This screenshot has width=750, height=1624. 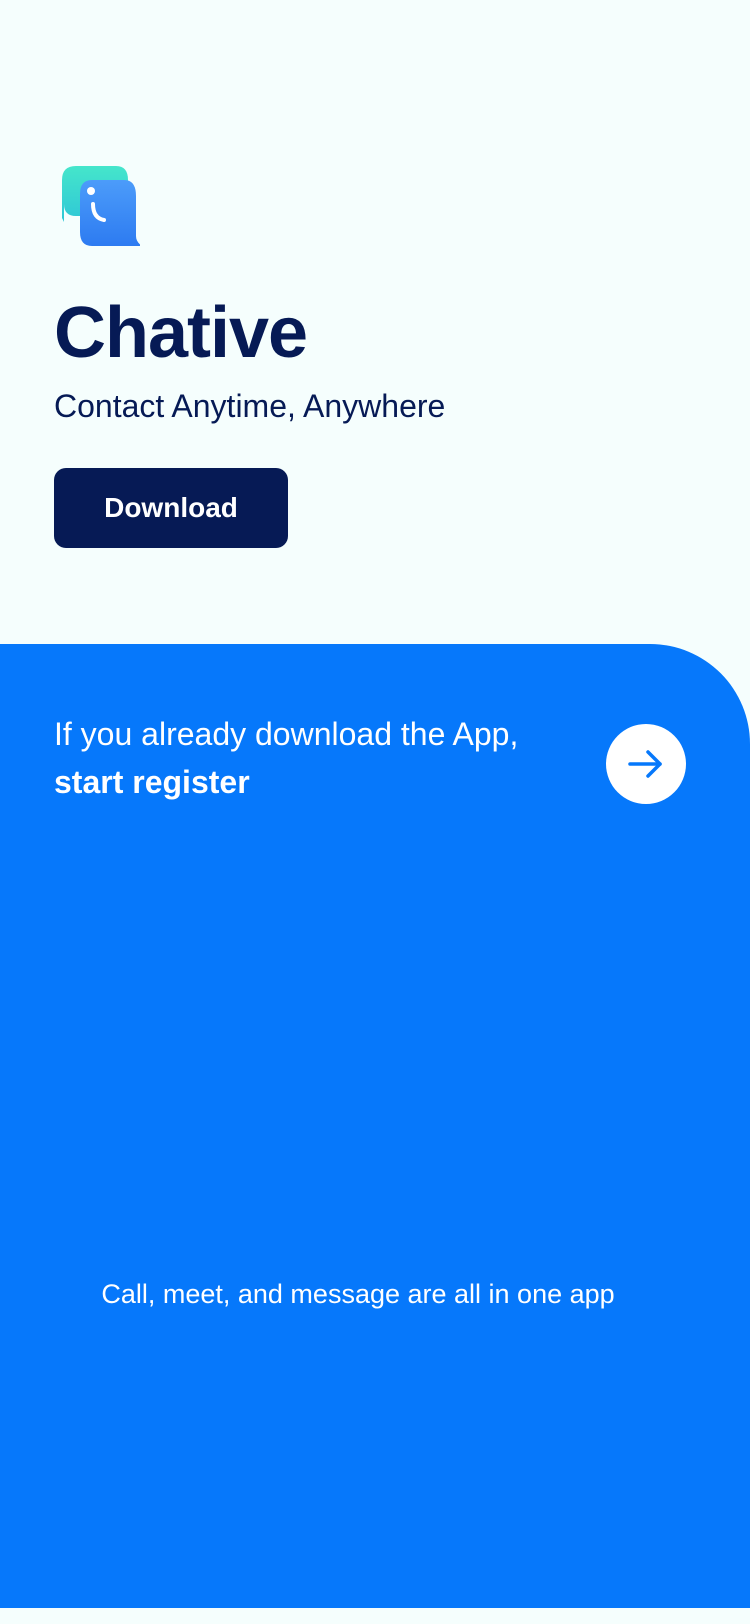 I want to click on bottom-safe-area, so click(x=375, y=1616).